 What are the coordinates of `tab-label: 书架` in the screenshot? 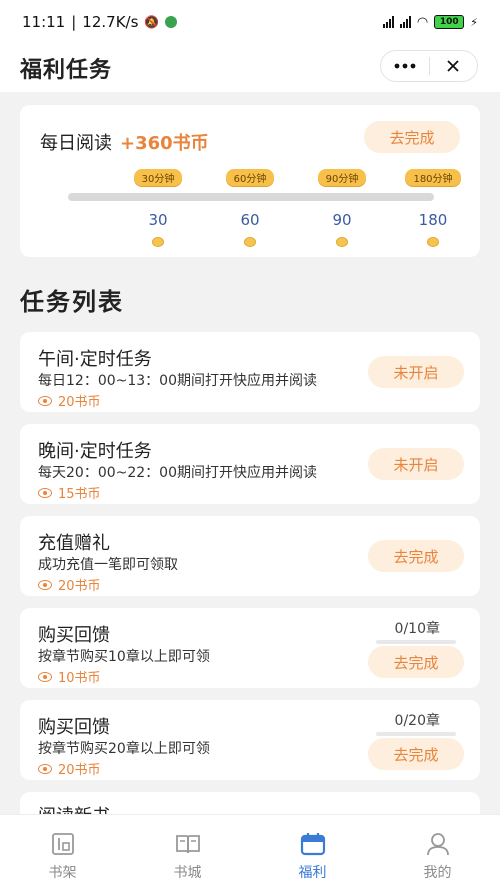 It's located at (62, 873).